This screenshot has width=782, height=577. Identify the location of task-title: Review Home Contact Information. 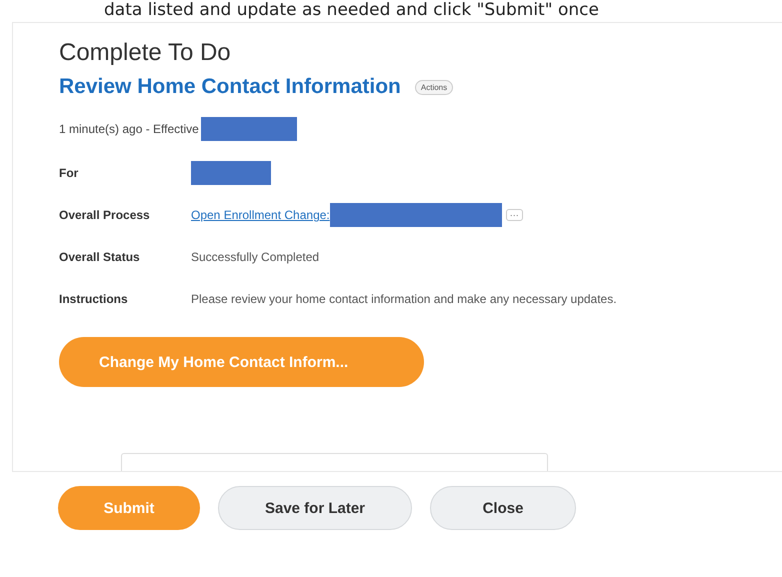
(230, 87).